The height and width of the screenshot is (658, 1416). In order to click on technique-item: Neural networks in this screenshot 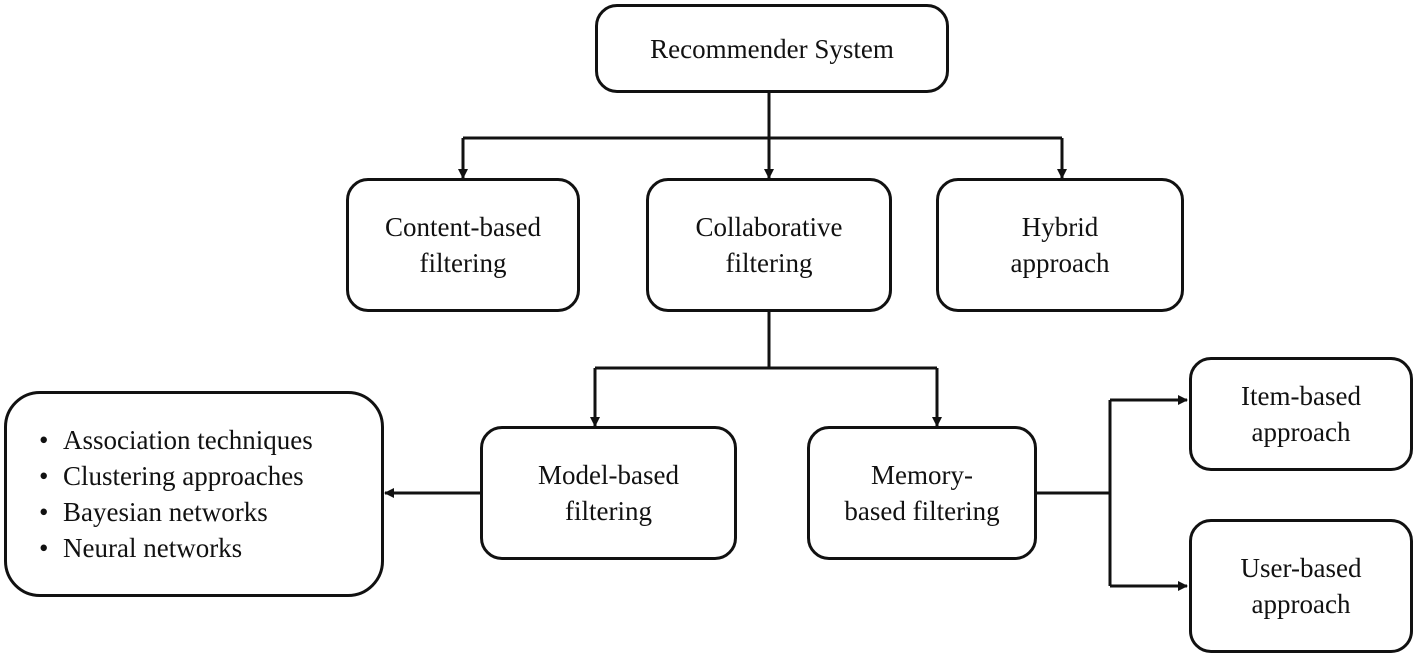, I will do `click(176, 548)`.